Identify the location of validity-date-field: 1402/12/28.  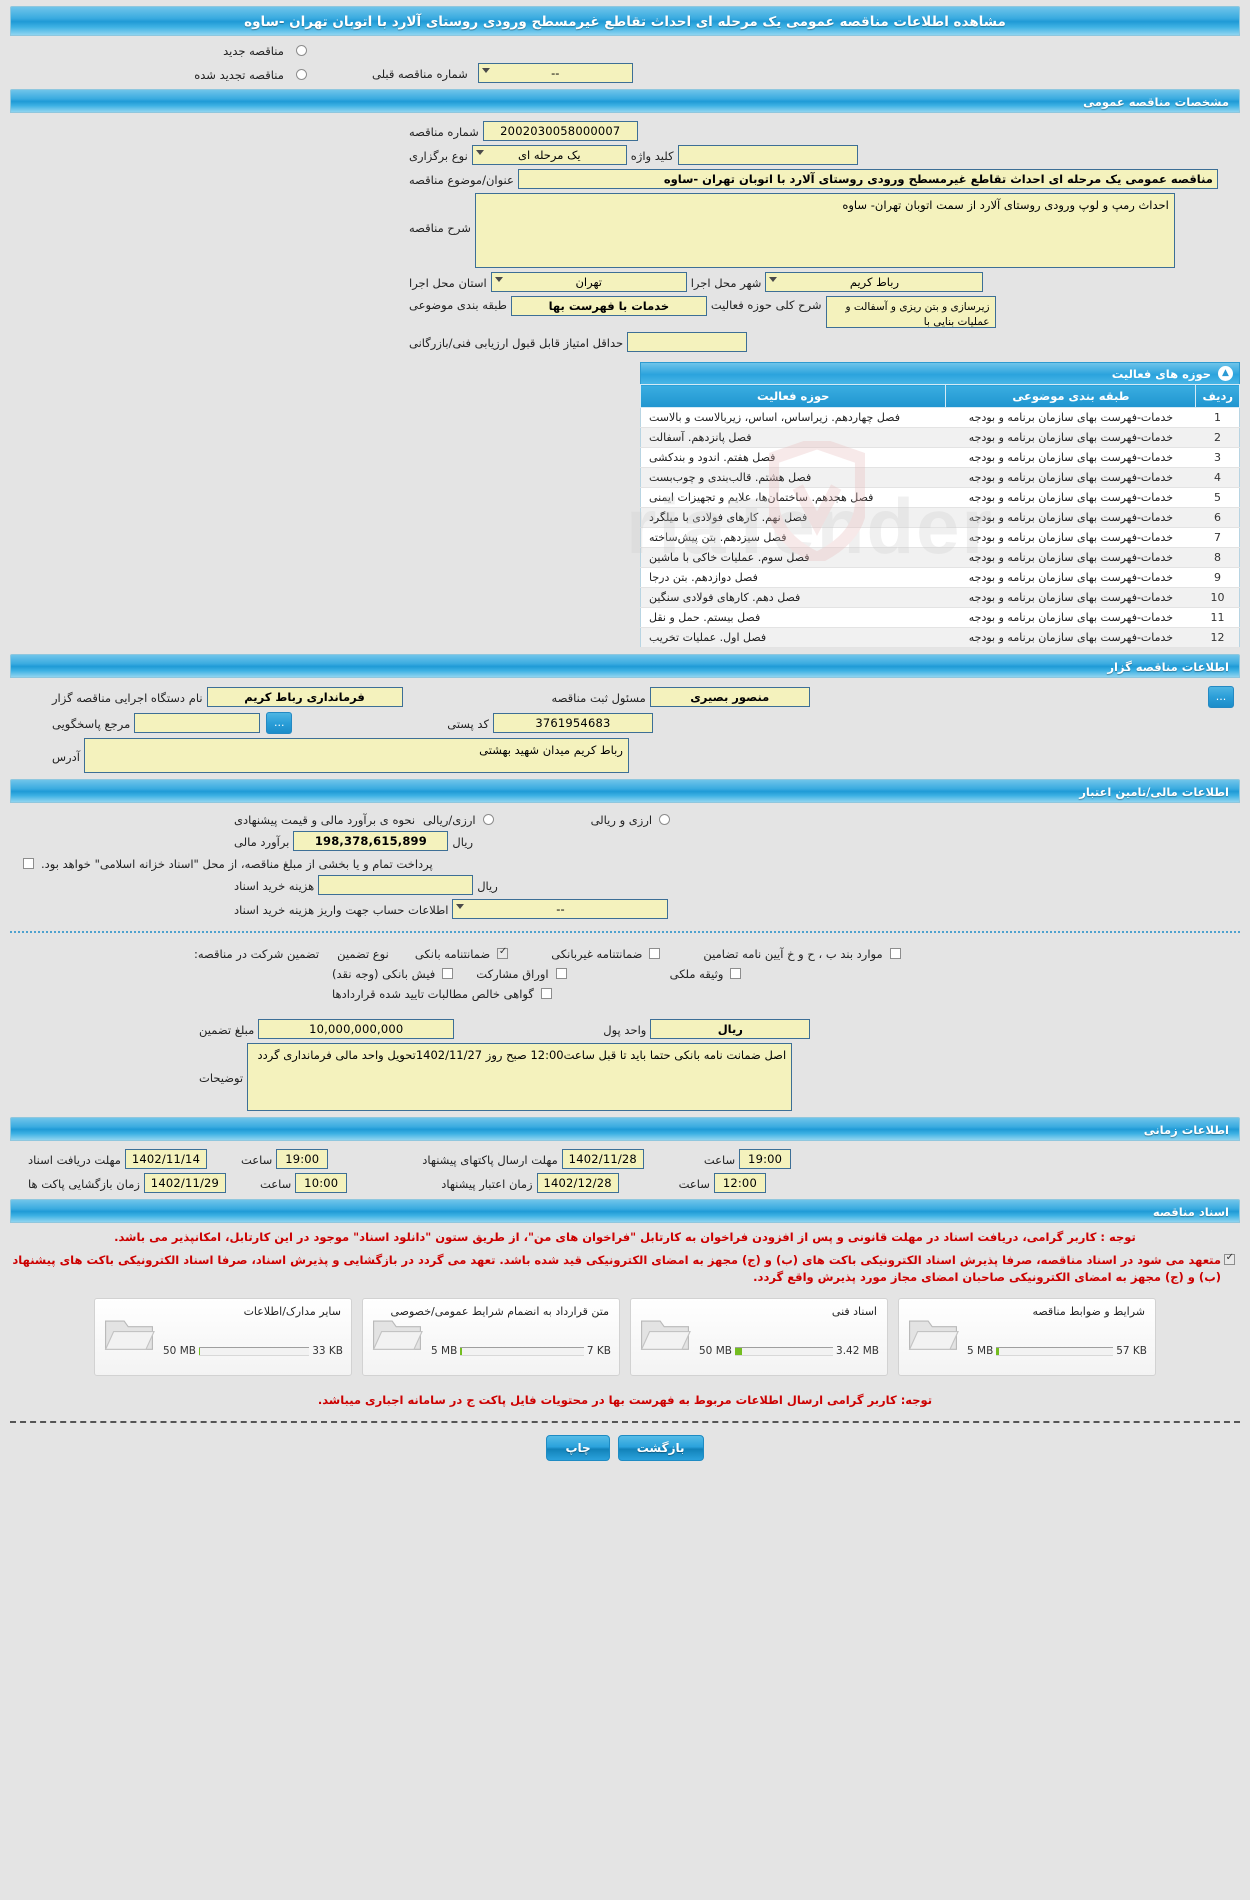
(577, 1183).